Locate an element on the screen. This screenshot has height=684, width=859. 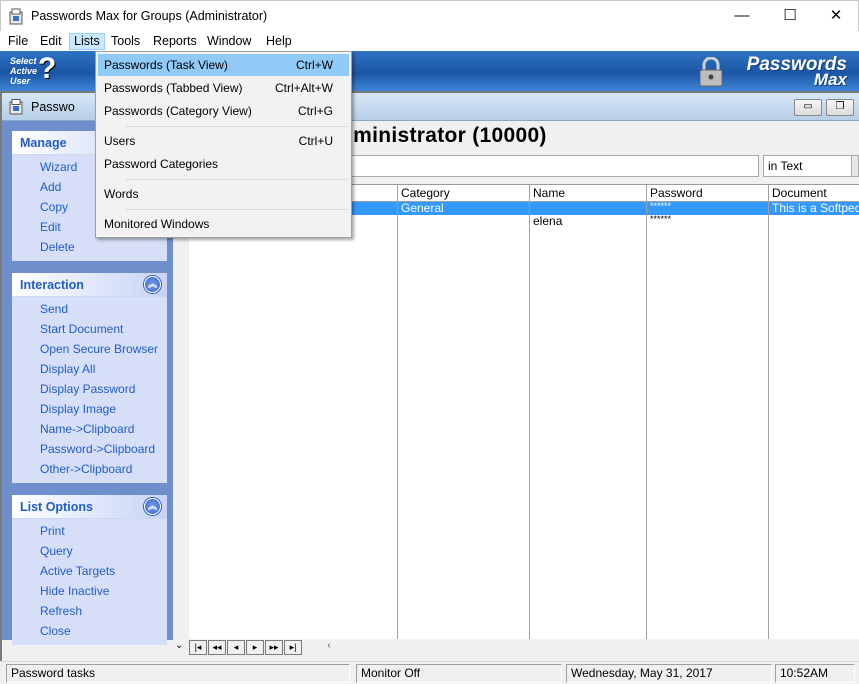
task-group-title: List Options is located at coordinates (56, 507).